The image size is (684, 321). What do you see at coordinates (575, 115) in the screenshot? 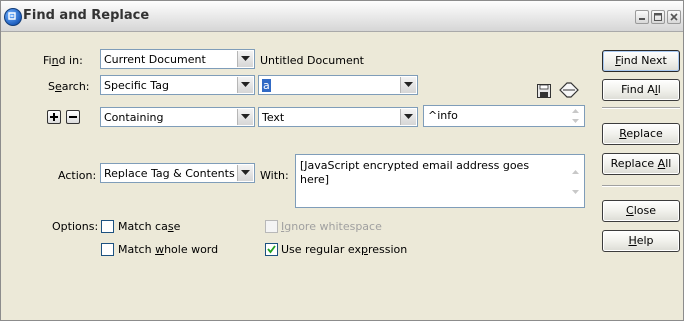
I see `spinner-arrows-icon` at bounding box center [575, 115].